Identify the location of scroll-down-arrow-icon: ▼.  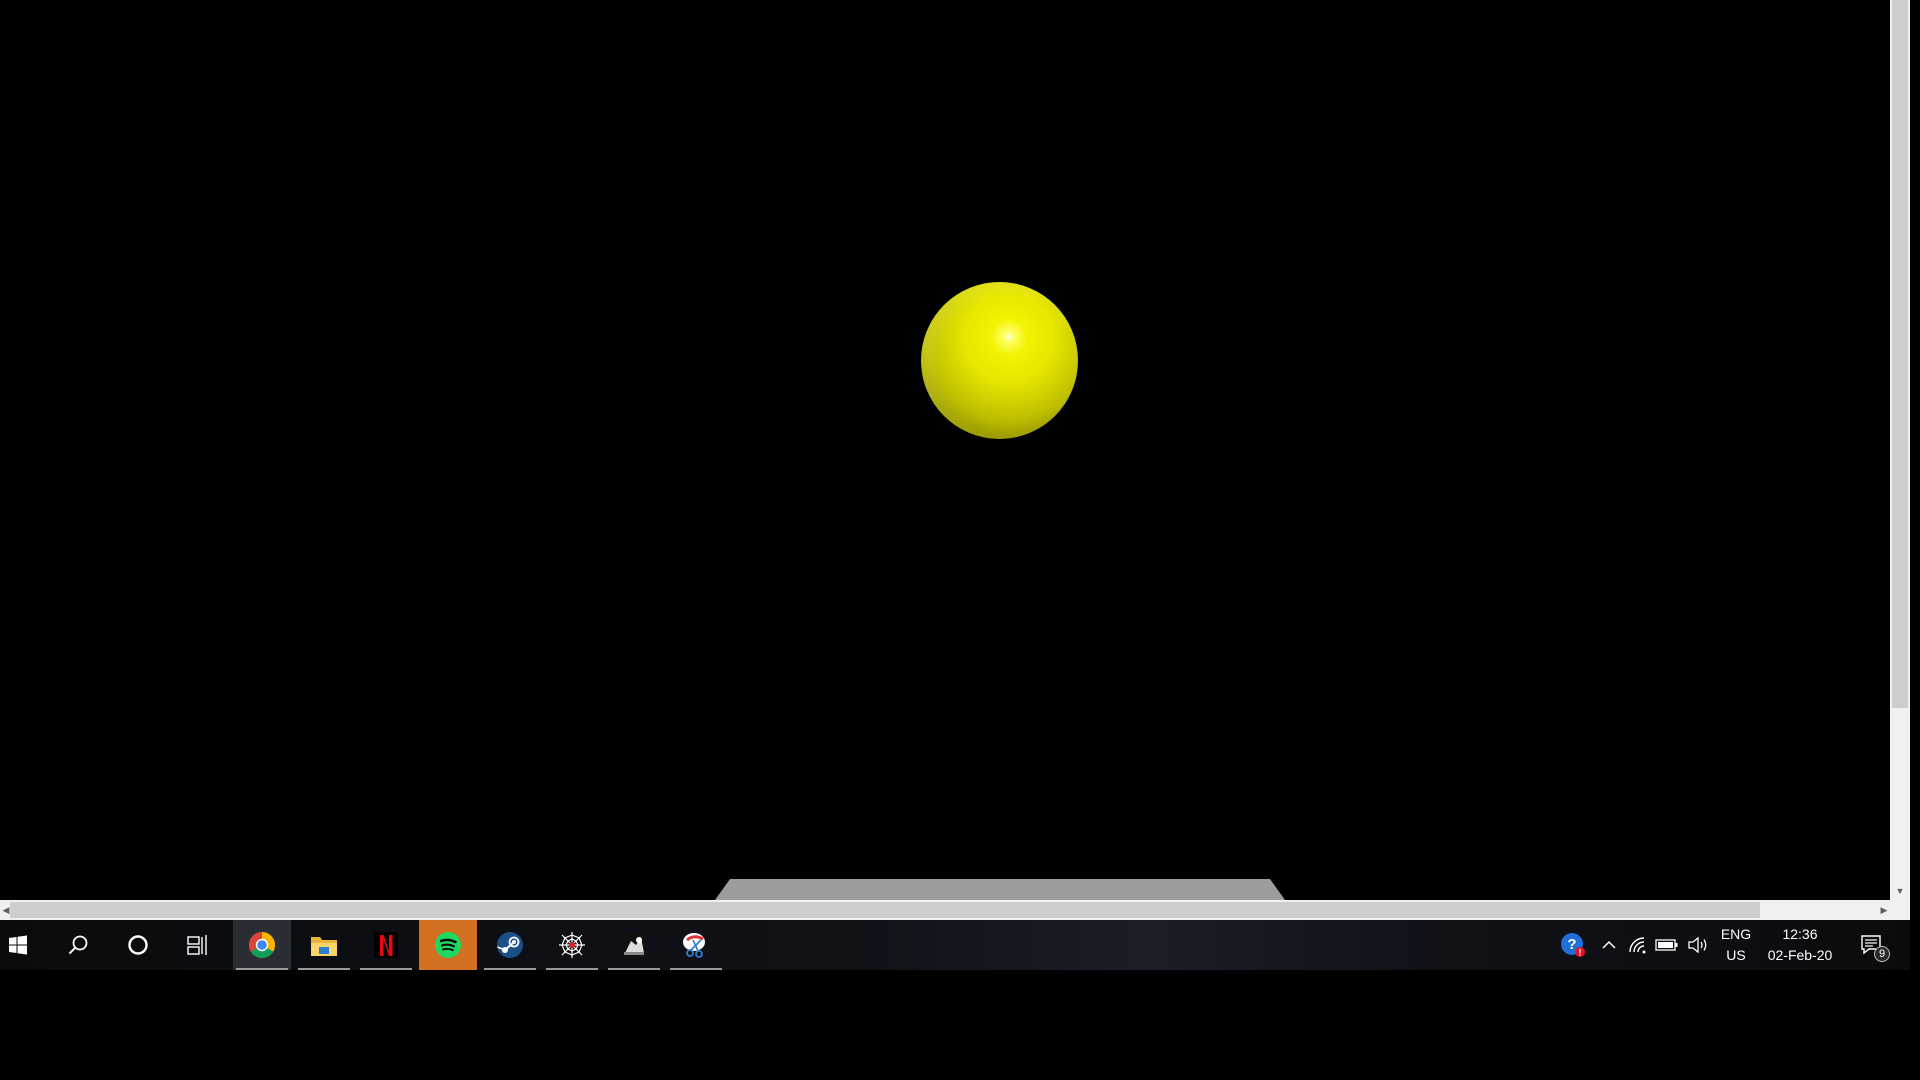
(1900, 891).